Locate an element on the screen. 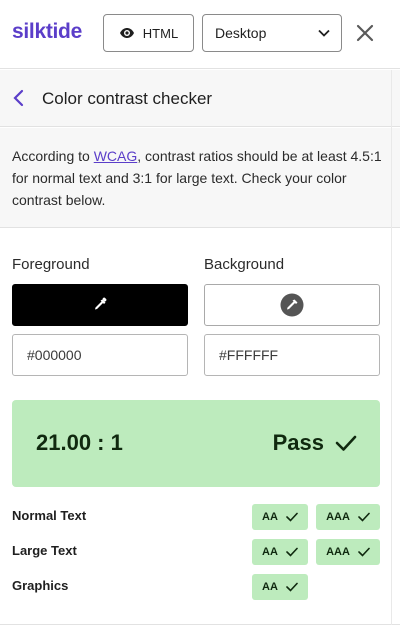 This screenshot has width=400, height=640. status-badge: Pass is located at coordinates (315, 443).